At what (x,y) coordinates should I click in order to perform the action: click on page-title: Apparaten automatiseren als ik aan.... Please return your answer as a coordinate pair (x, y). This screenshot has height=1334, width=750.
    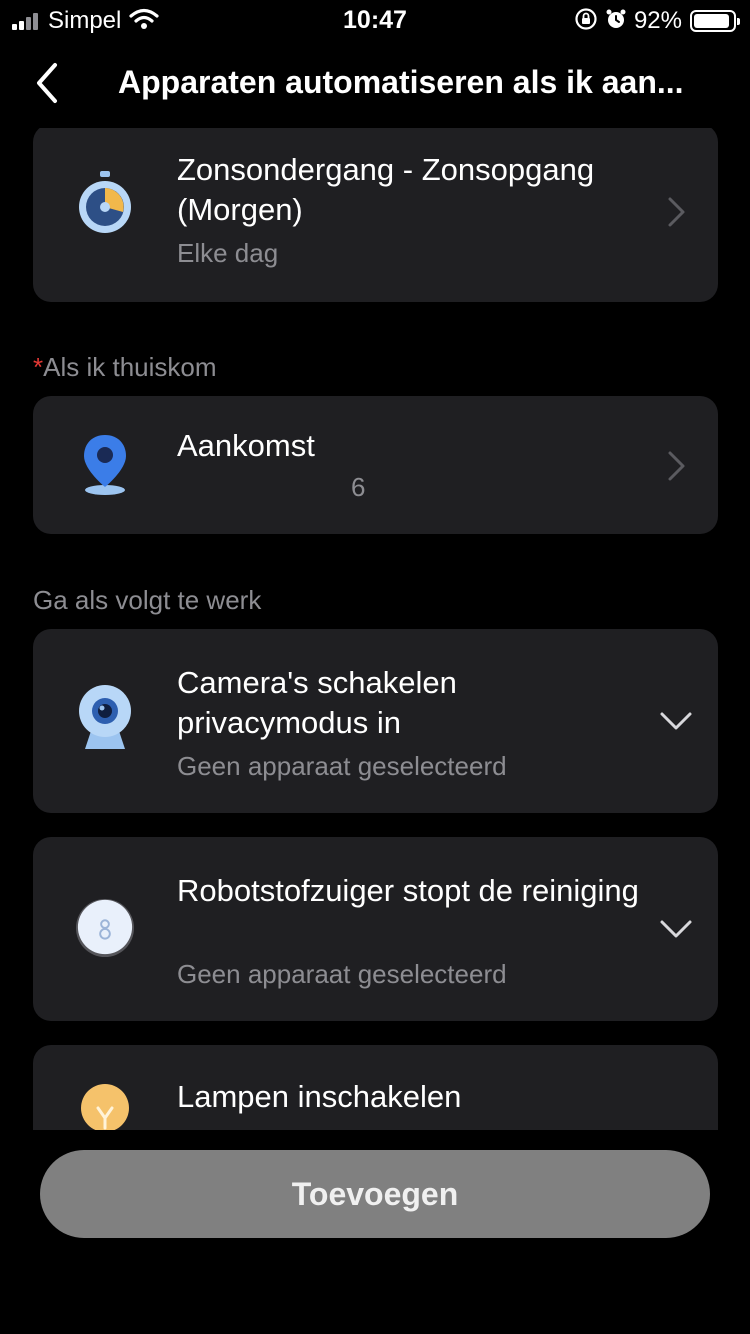
    Looking at the image, I should click on (401, 82).